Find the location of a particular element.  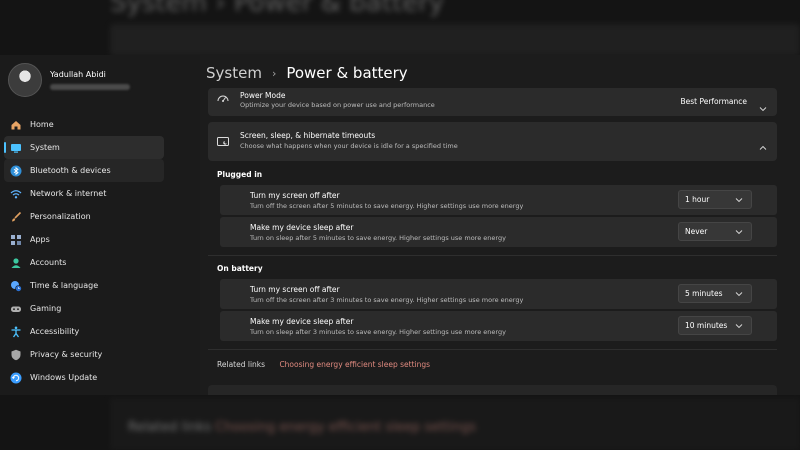

sidebar-item-accessibility: Accessibility is located at coordinates (84, 331).